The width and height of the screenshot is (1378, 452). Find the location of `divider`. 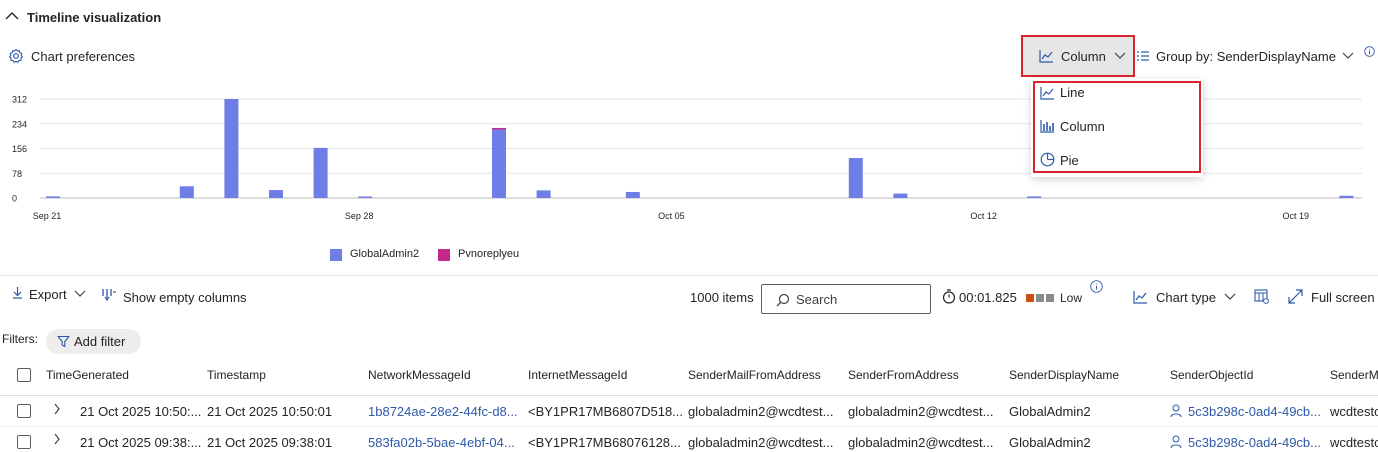

divider is located at coordinates (689, 275).